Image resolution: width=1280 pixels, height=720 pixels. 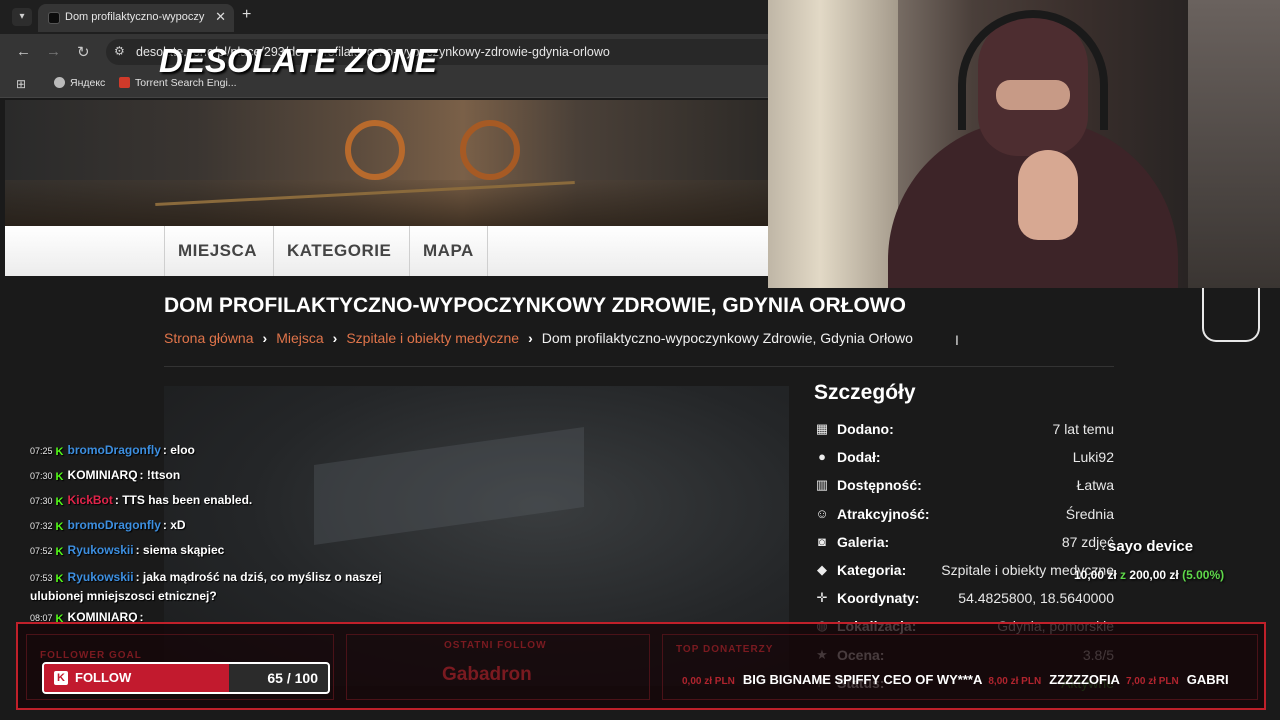 I want to click on new-tab-icon: +, so click(x=246, y=15).